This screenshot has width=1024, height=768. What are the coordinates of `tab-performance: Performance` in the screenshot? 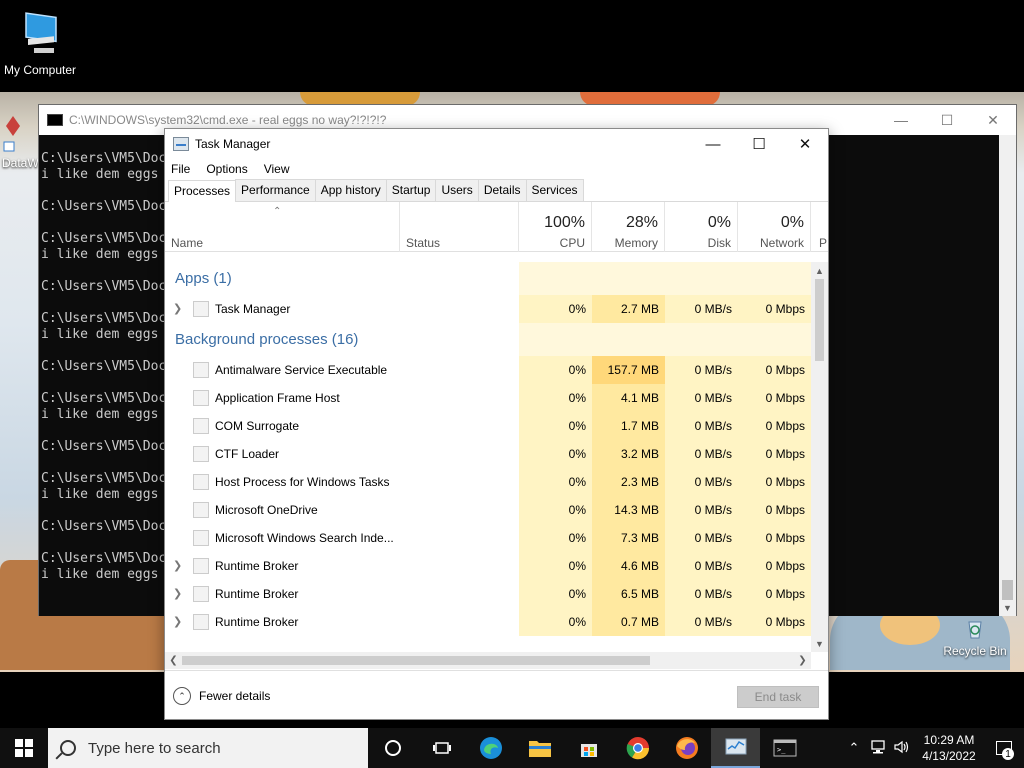 It's located at (275, 190).